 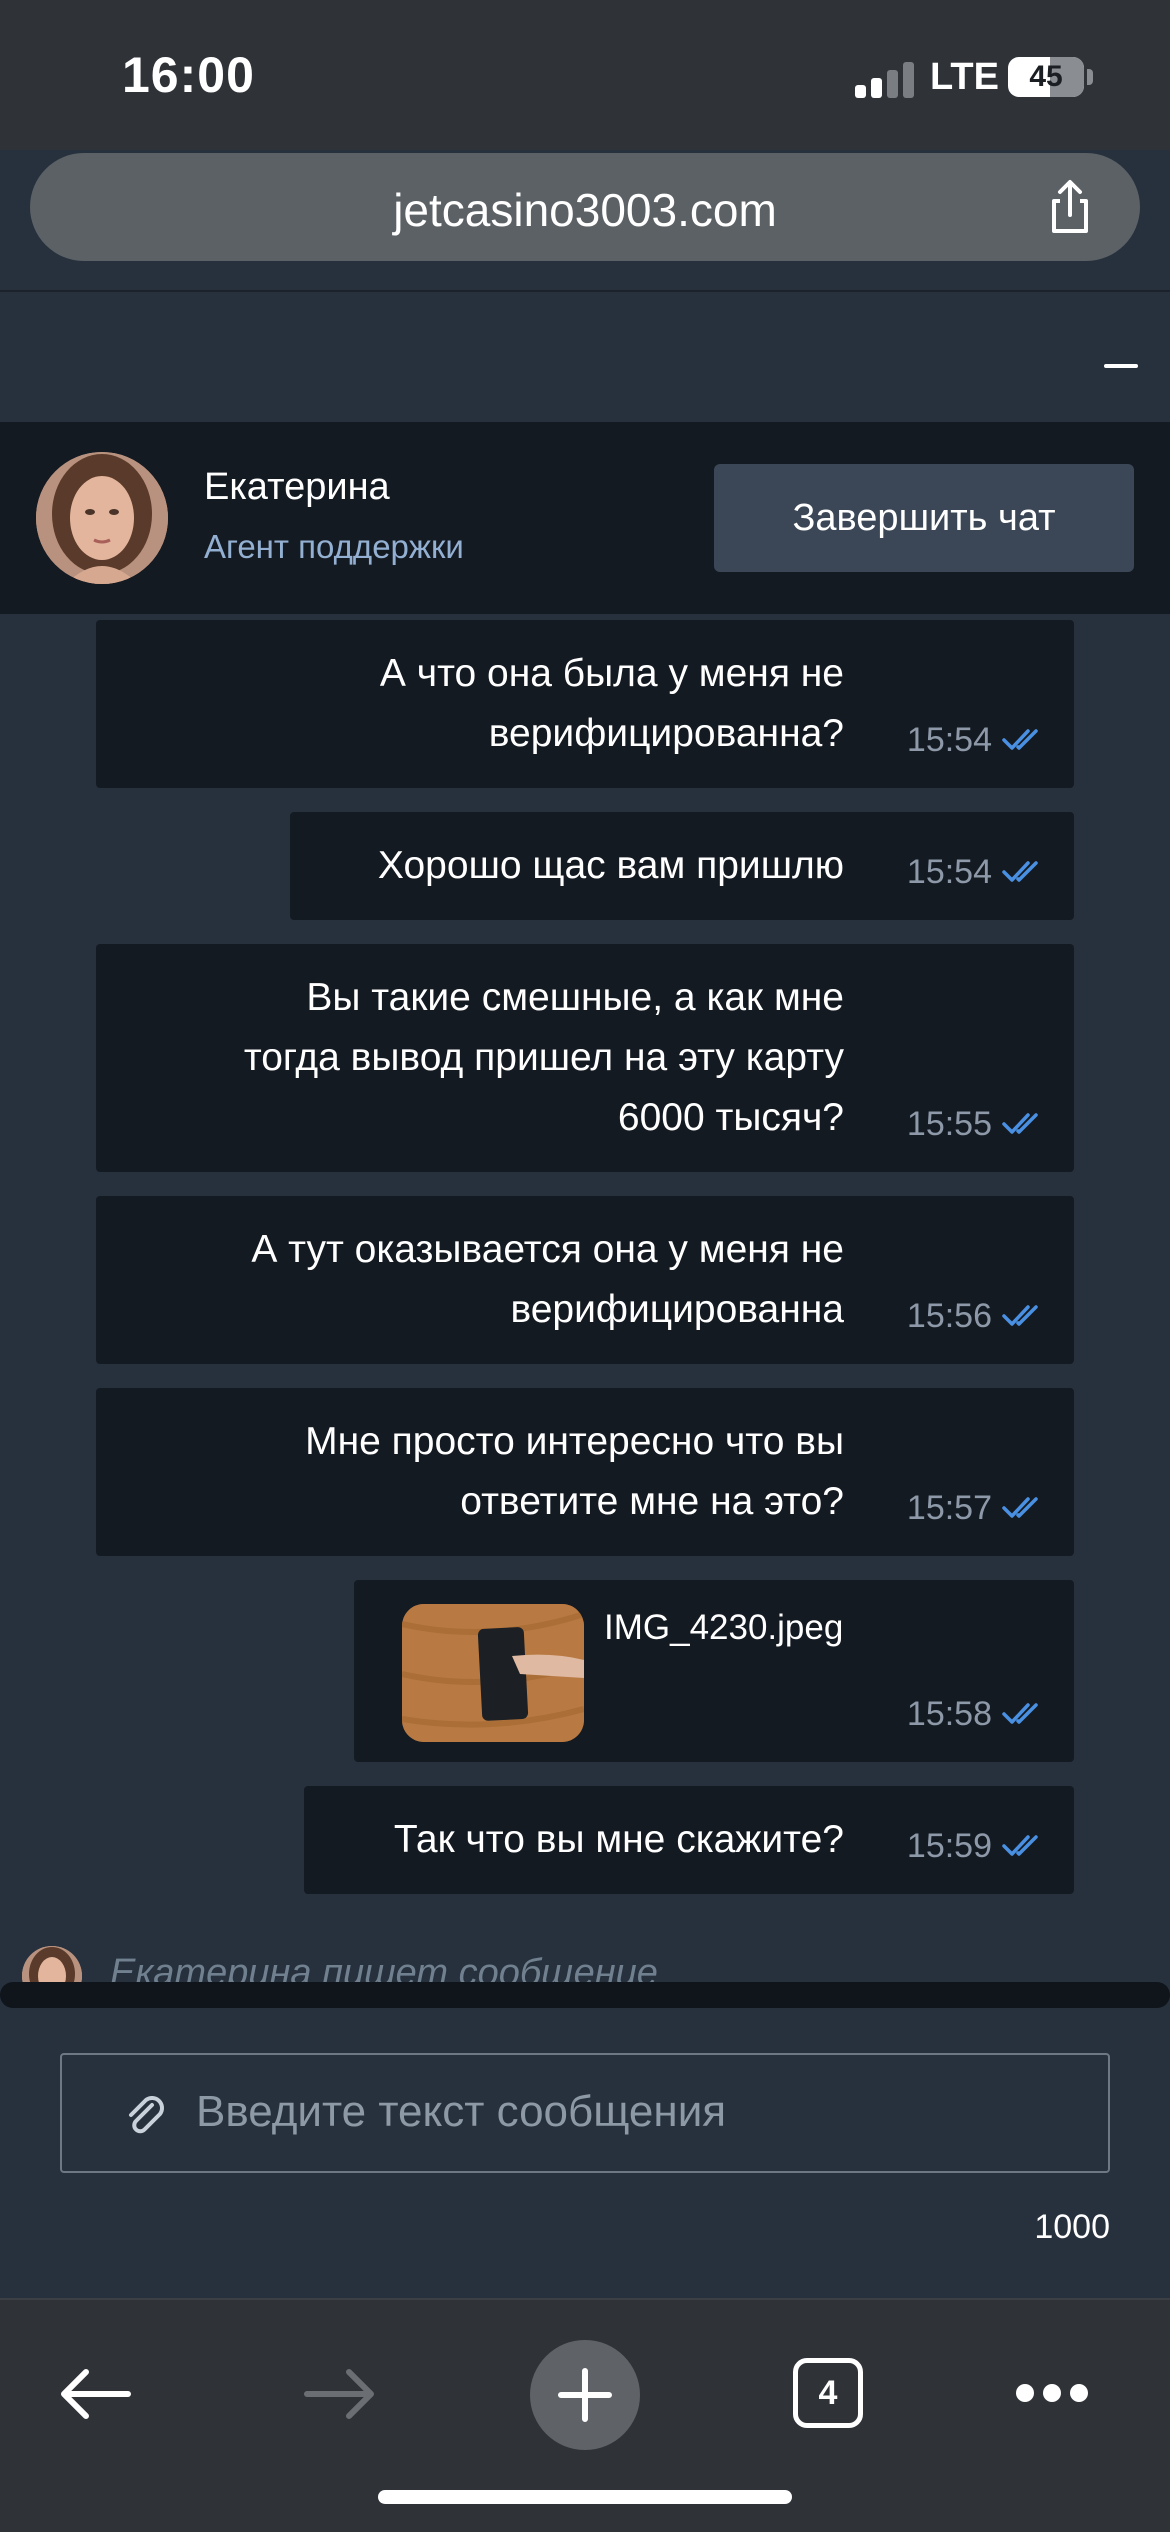 I want to click on message-time: 15:55, so click(x=949, y=1123).